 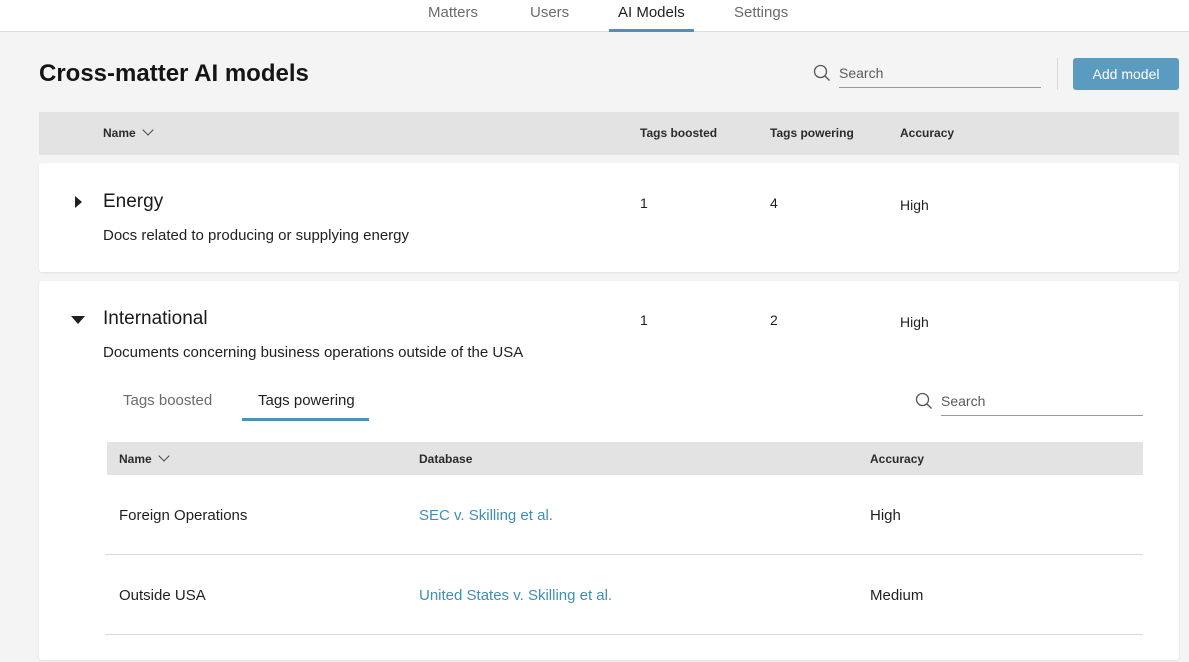 I want to click on tags-search-field, so click(x=1029, y=402).